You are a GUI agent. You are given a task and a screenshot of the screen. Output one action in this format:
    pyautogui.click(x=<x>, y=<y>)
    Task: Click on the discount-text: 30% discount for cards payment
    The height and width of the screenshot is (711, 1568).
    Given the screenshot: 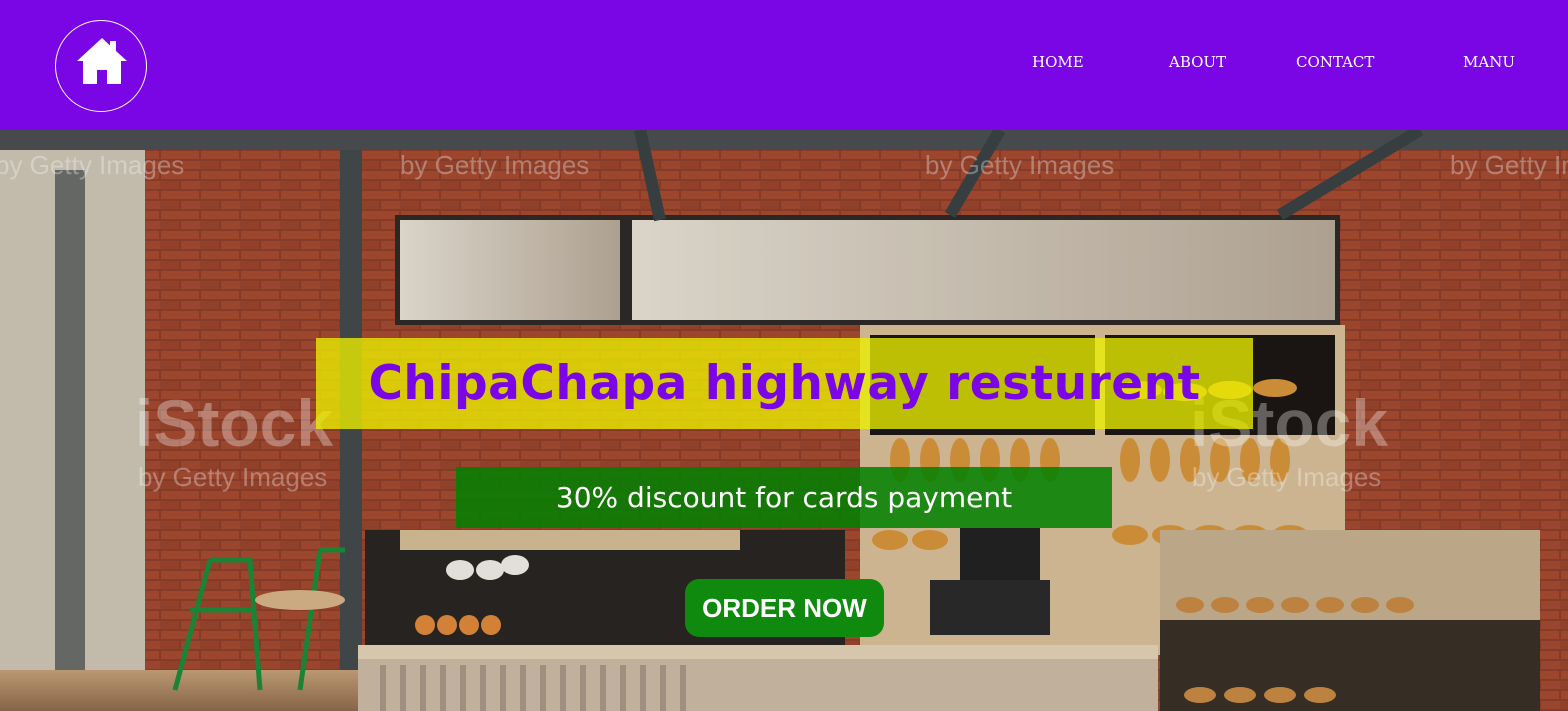 What is the action you would take?
    pyautogui.click(x=784, y=497)
    